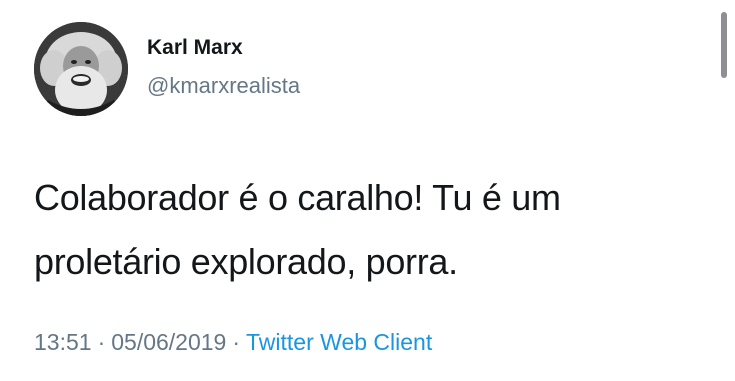 This screenshot has width=735, height=381. I want to click on tweet-date: 05/06/2019, so click(168, 342).